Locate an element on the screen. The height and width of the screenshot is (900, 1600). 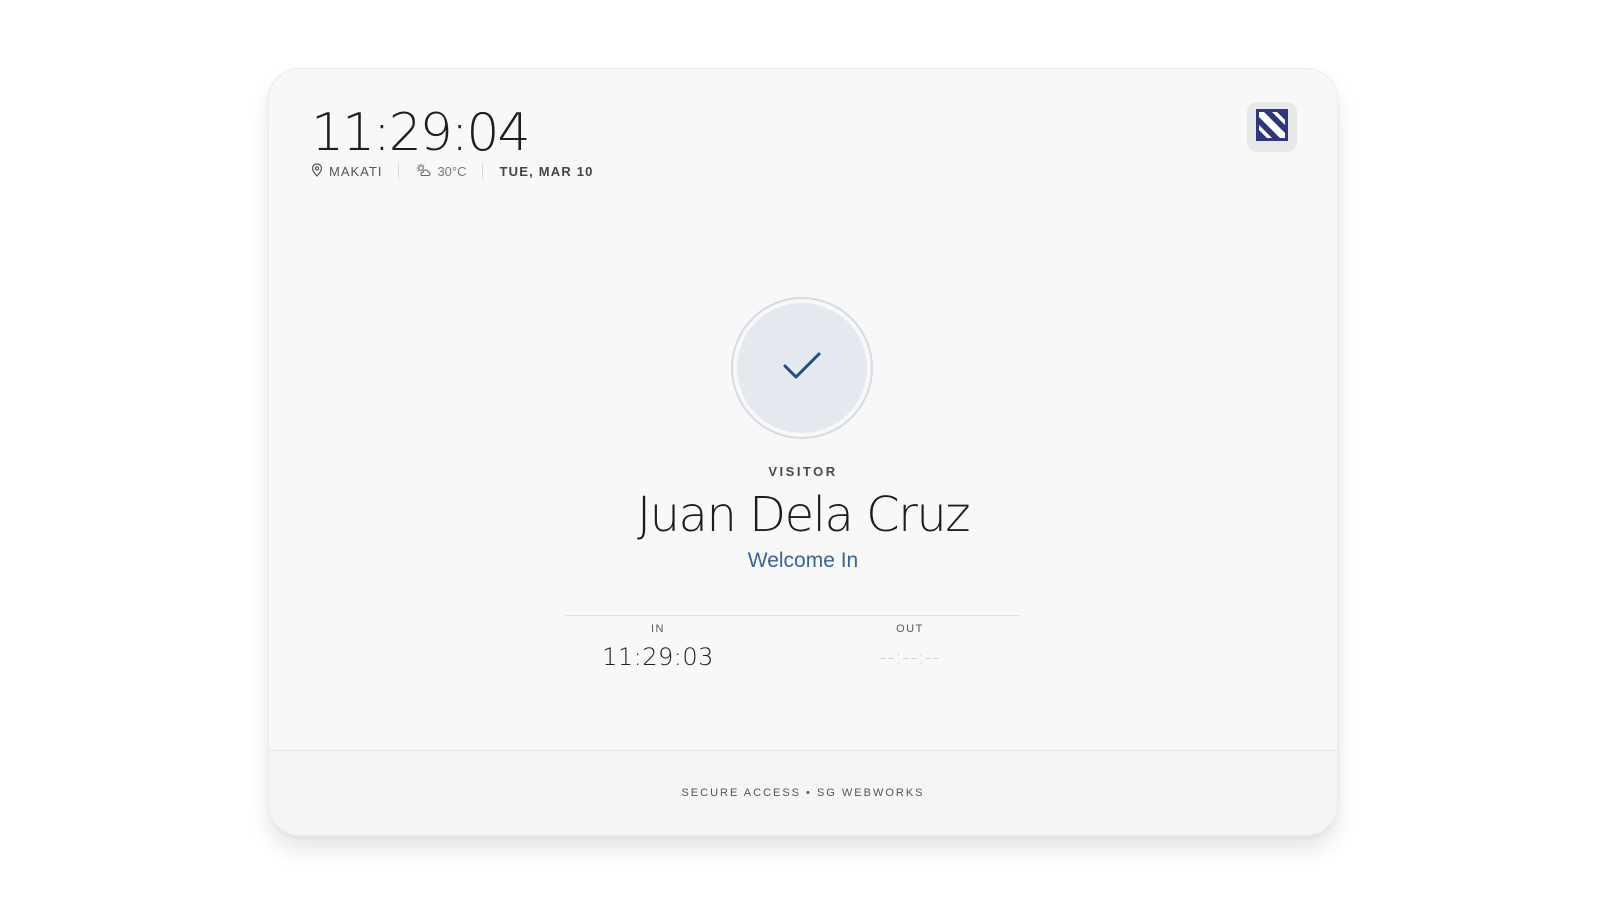
check-icon is located at coordinates (802, 368).